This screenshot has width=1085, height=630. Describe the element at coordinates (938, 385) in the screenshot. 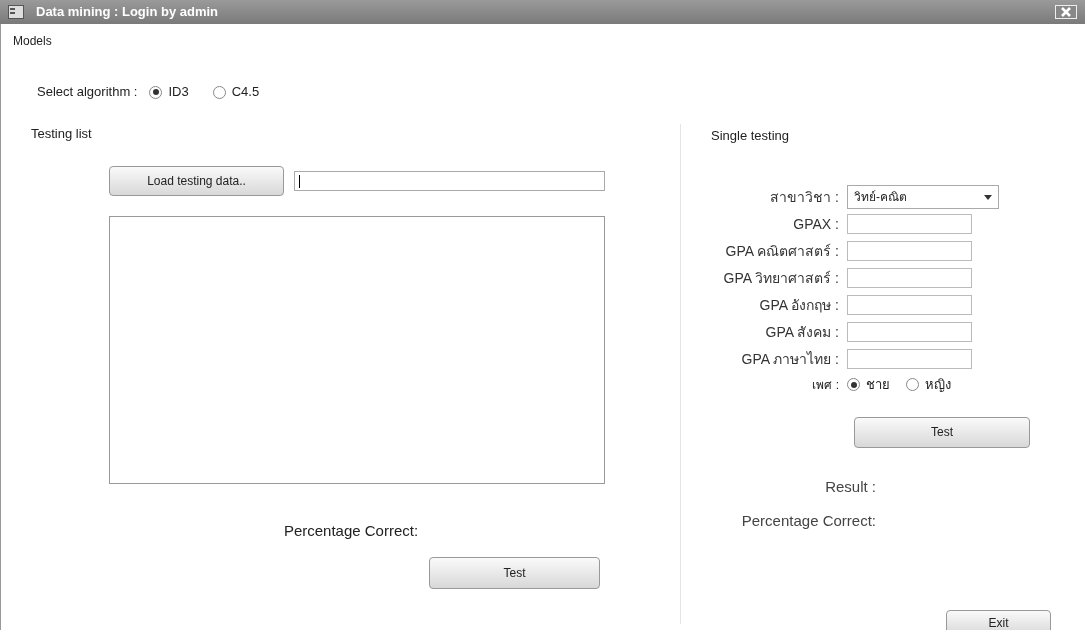

I see `radio-label: หญิง` at that location.